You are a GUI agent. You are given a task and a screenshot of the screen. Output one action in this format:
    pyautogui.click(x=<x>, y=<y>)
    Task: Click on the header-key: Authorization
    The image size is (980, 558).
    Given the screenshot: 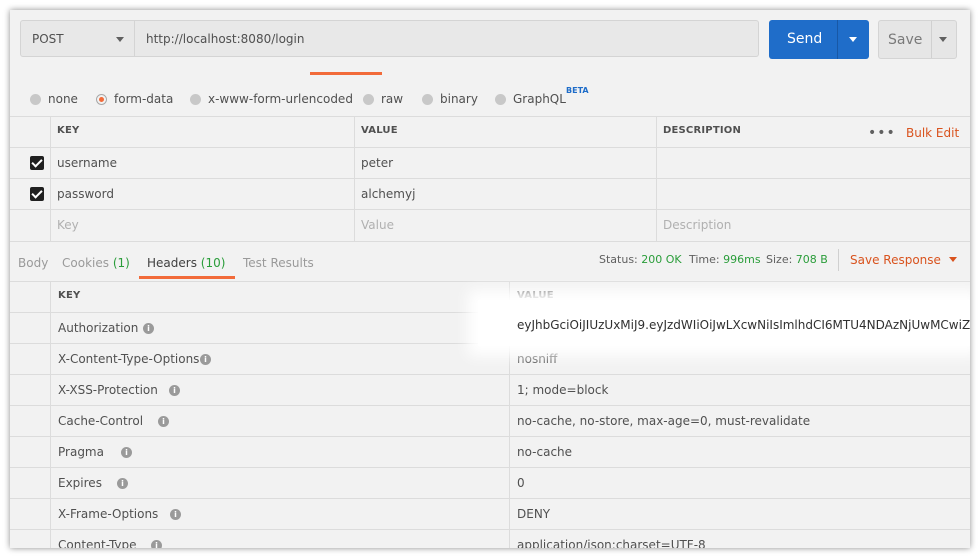 What is the action you would take?
    pyautogui.click(x=98, y=328)
    